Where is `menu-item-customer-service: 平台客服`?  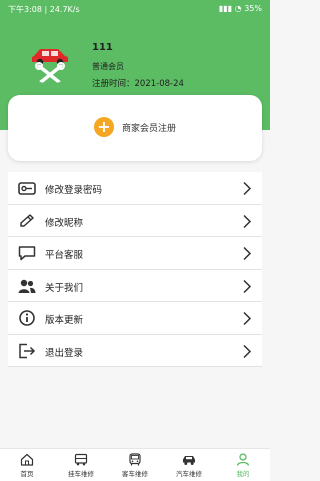 menu-item-customer-service: 平台客服 is located at coordinates (135, 253).